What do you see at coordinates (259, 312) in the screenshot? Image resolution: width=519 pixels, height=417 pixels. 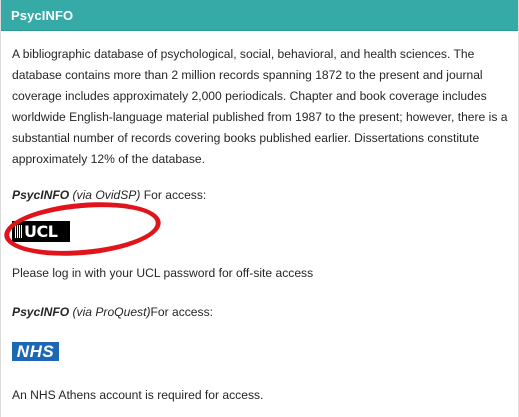 I see `proquest-access-line: PsycINFO (via ProQuest)For access:` at bounding box center [259, 312].